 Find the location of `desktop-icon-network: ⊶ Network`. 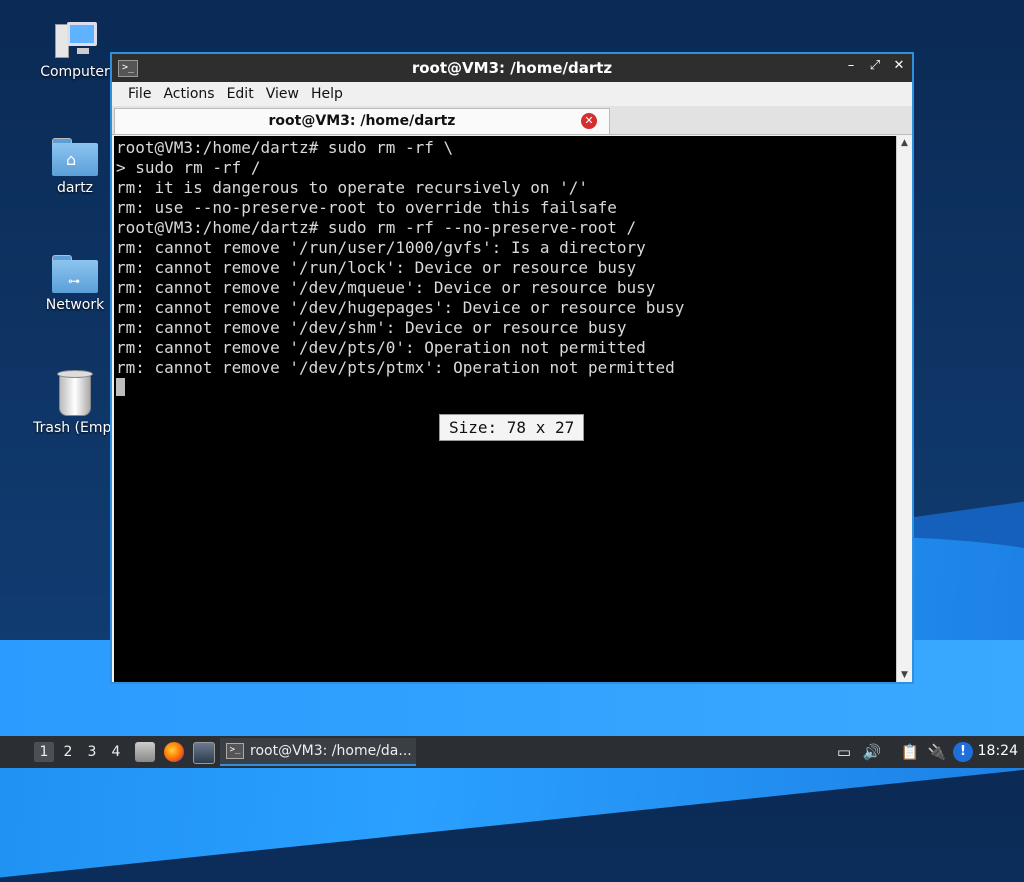

desktop-icon-network: ⊶ Network is located at coordinates (75, 284).